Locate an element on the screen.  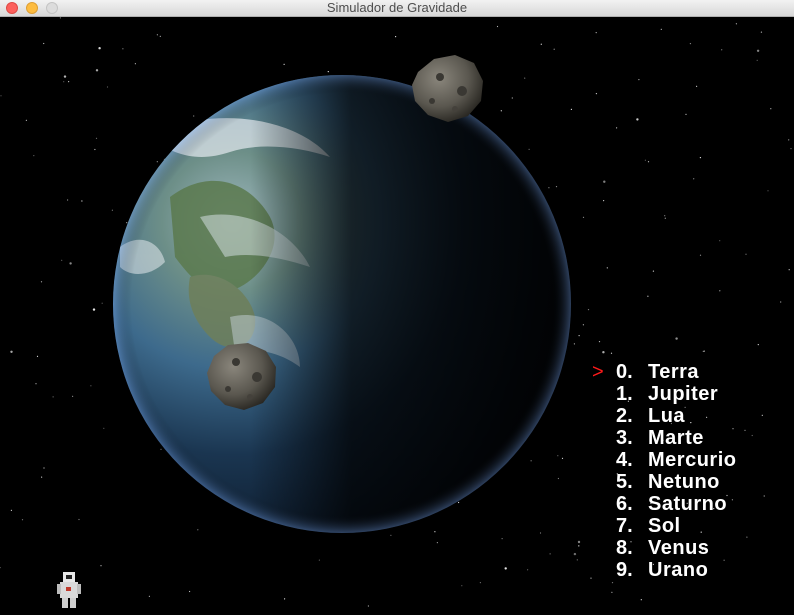
menu-item-label: Urano is located at coordinates (678, 570).